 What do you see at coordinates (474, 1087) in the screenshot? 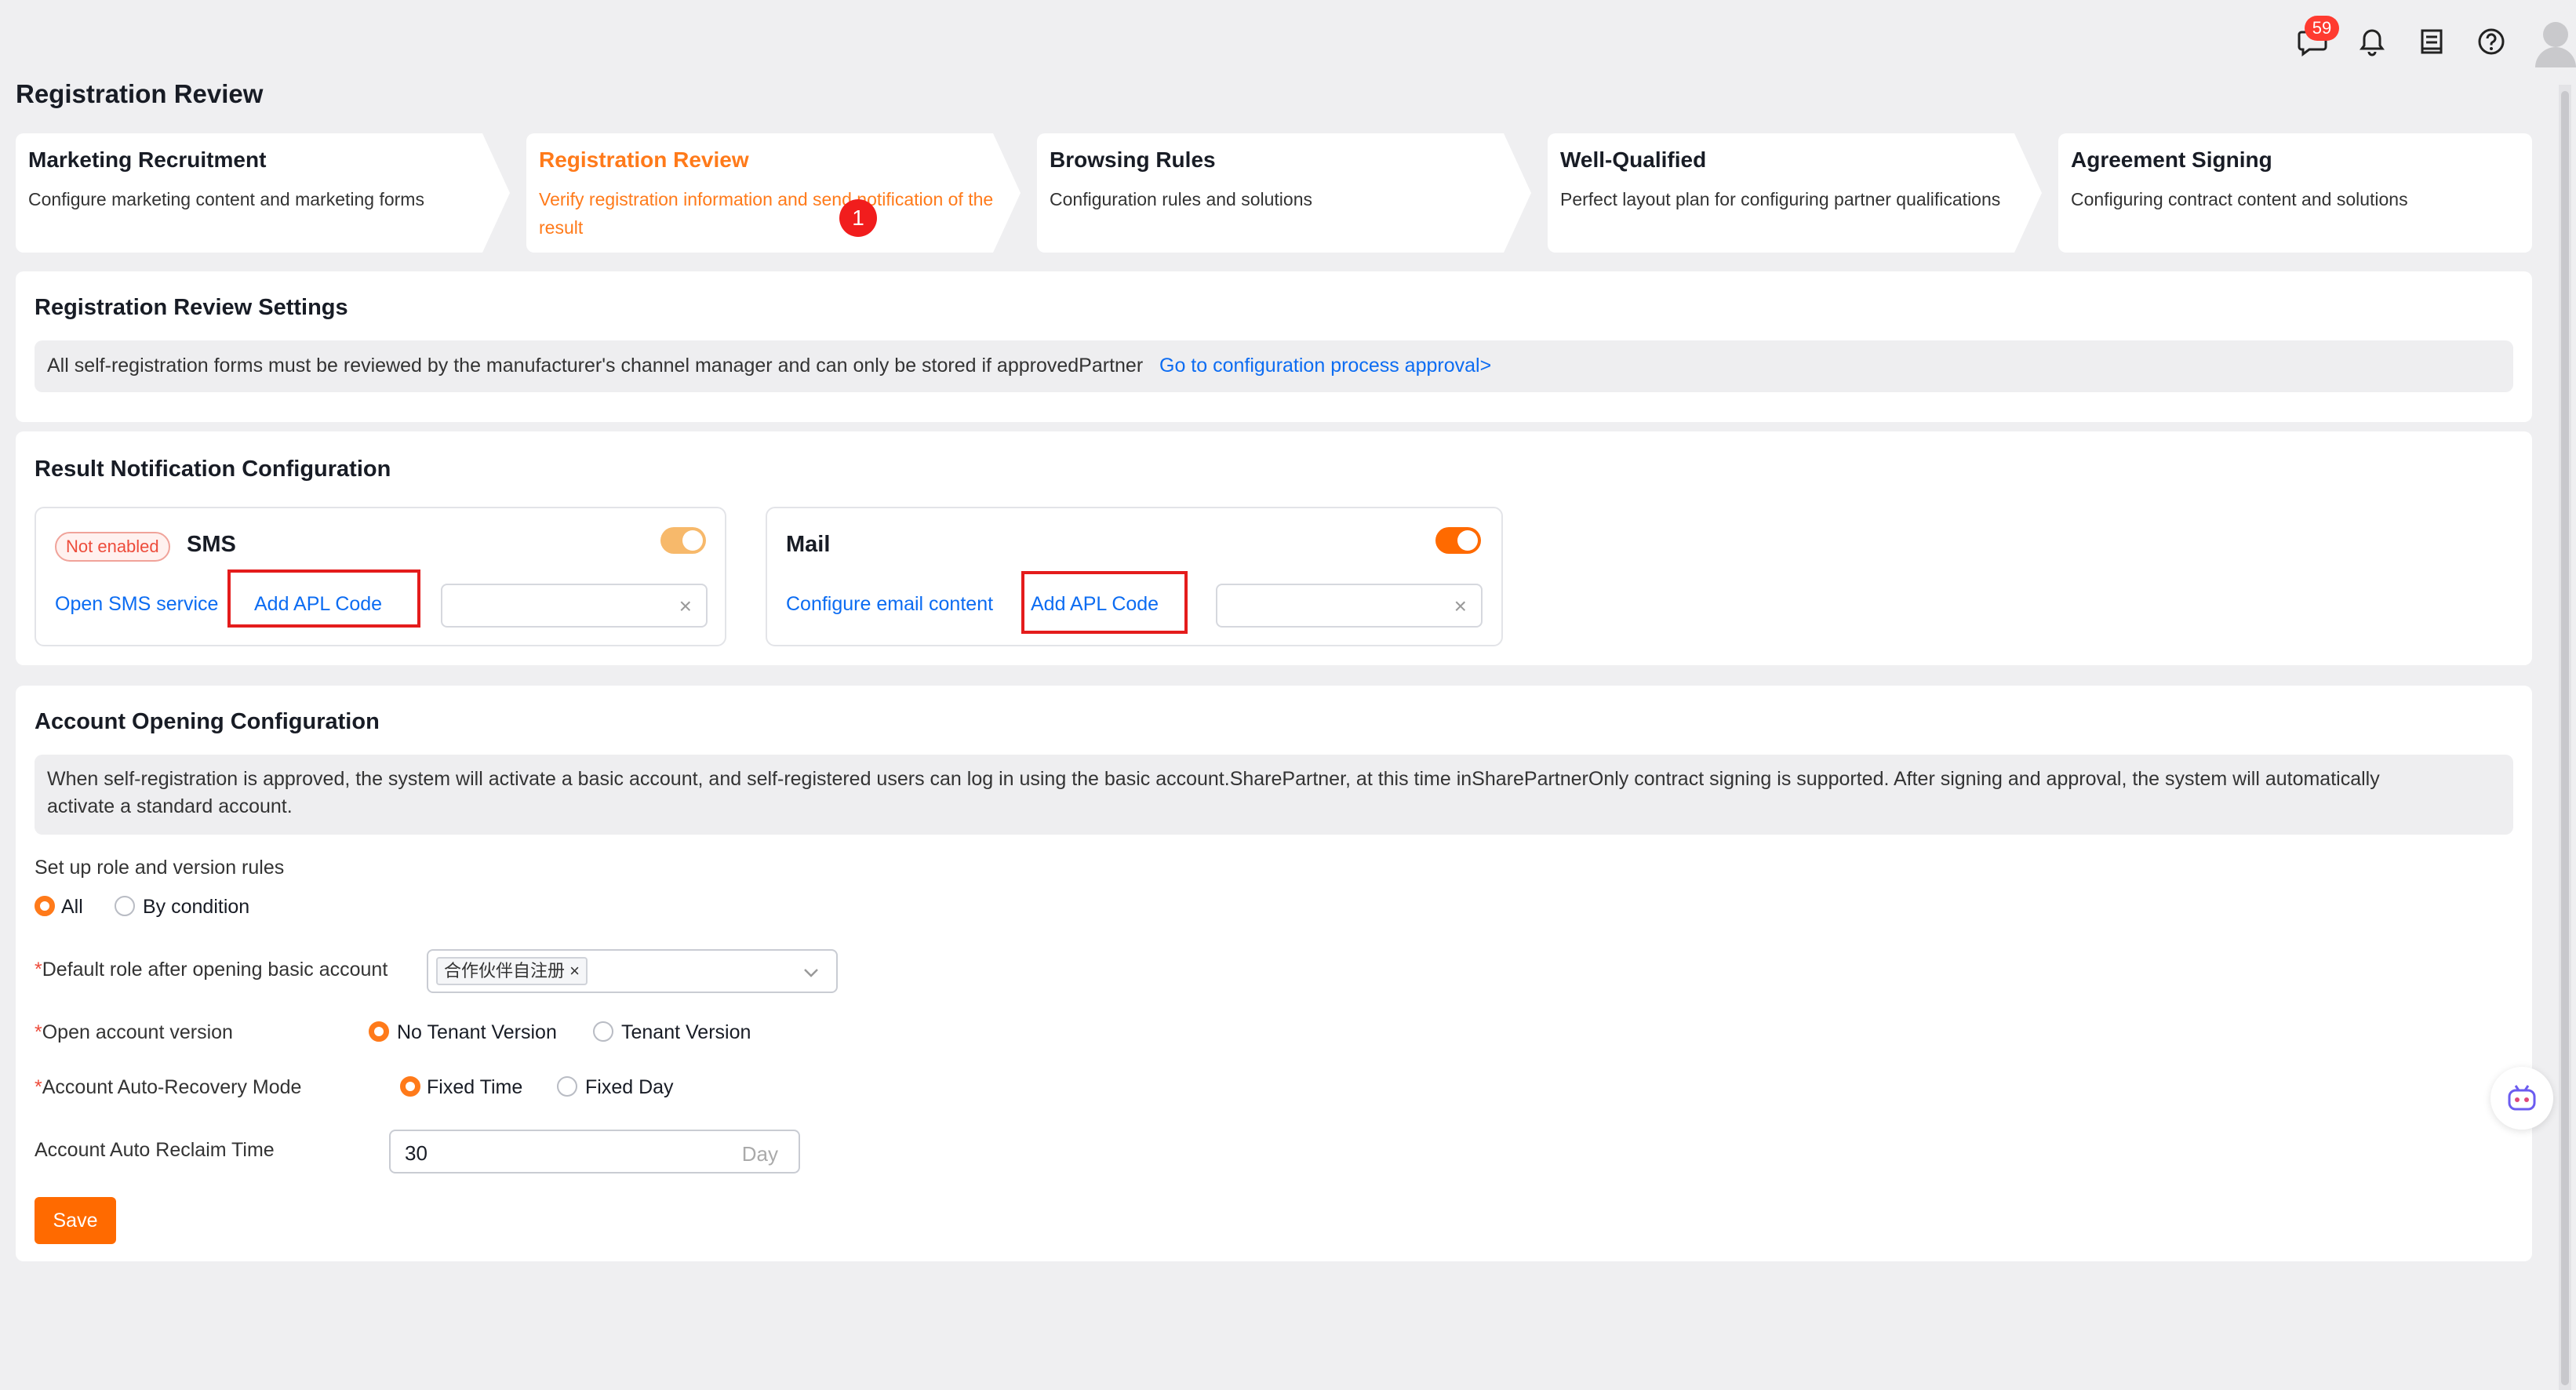
I see `recovery-option-label: Fixed Time` at bounding box center [474, 1087].